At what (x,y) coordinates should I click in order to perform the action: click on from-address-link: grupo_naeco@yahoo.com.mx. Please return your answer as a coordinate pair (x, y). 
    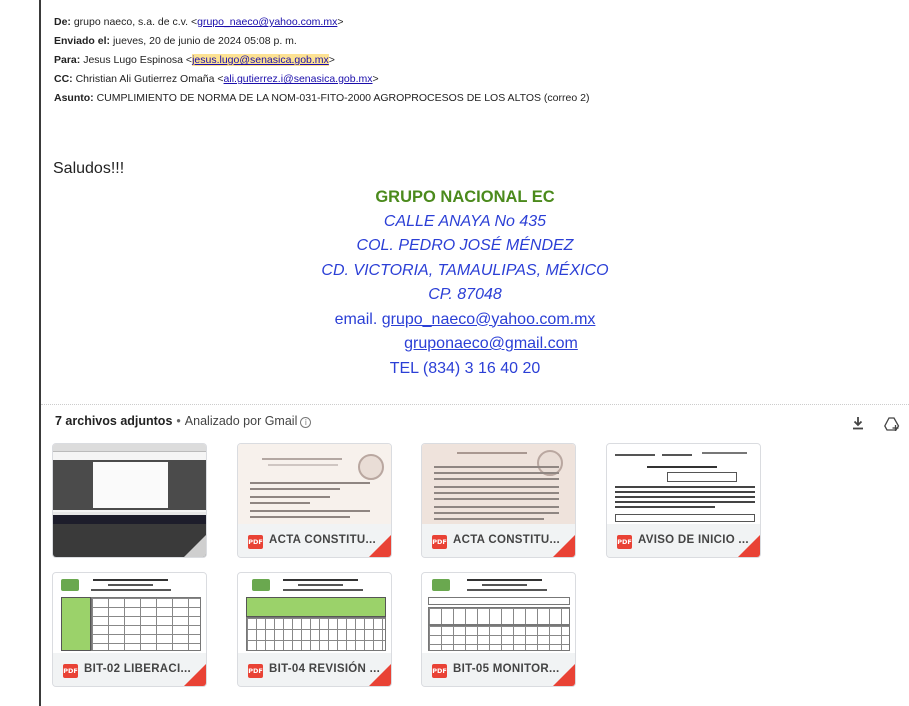
    Looking at the image, I should click on (267, 22).